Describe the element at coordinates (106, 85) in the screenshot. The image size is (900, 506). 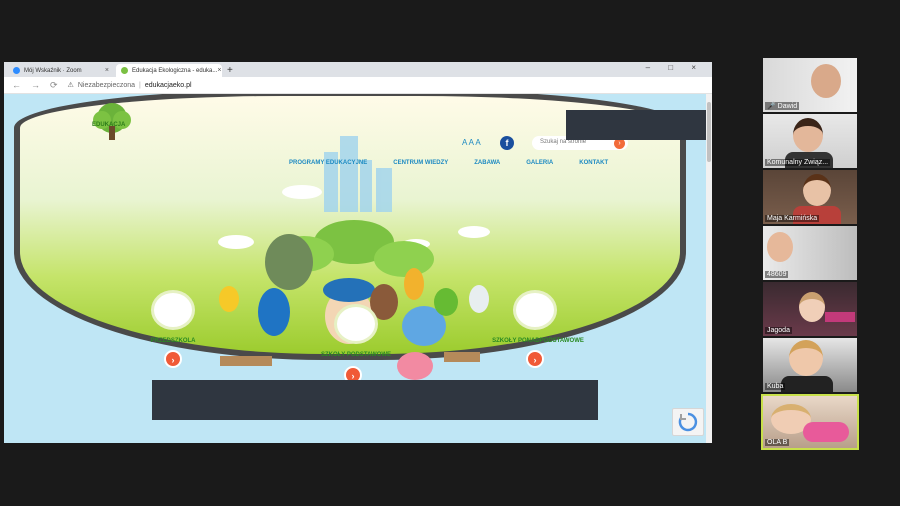
I see `security-label: Niezabezpieczona` at that location.